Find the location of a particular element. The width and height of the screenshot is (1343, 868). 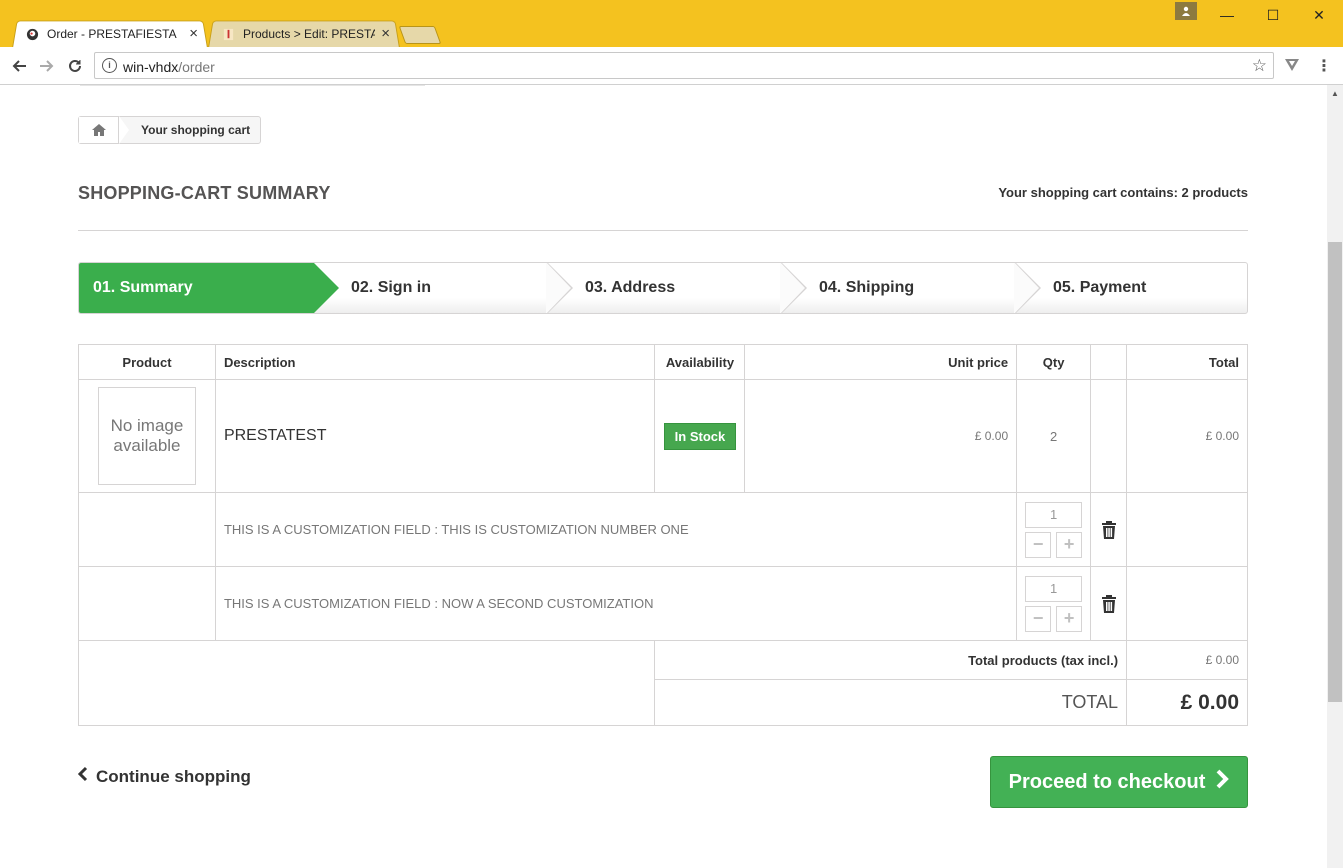

page-title: SHOPPING-CART SUMMARY is located at coordinates (204, 193).